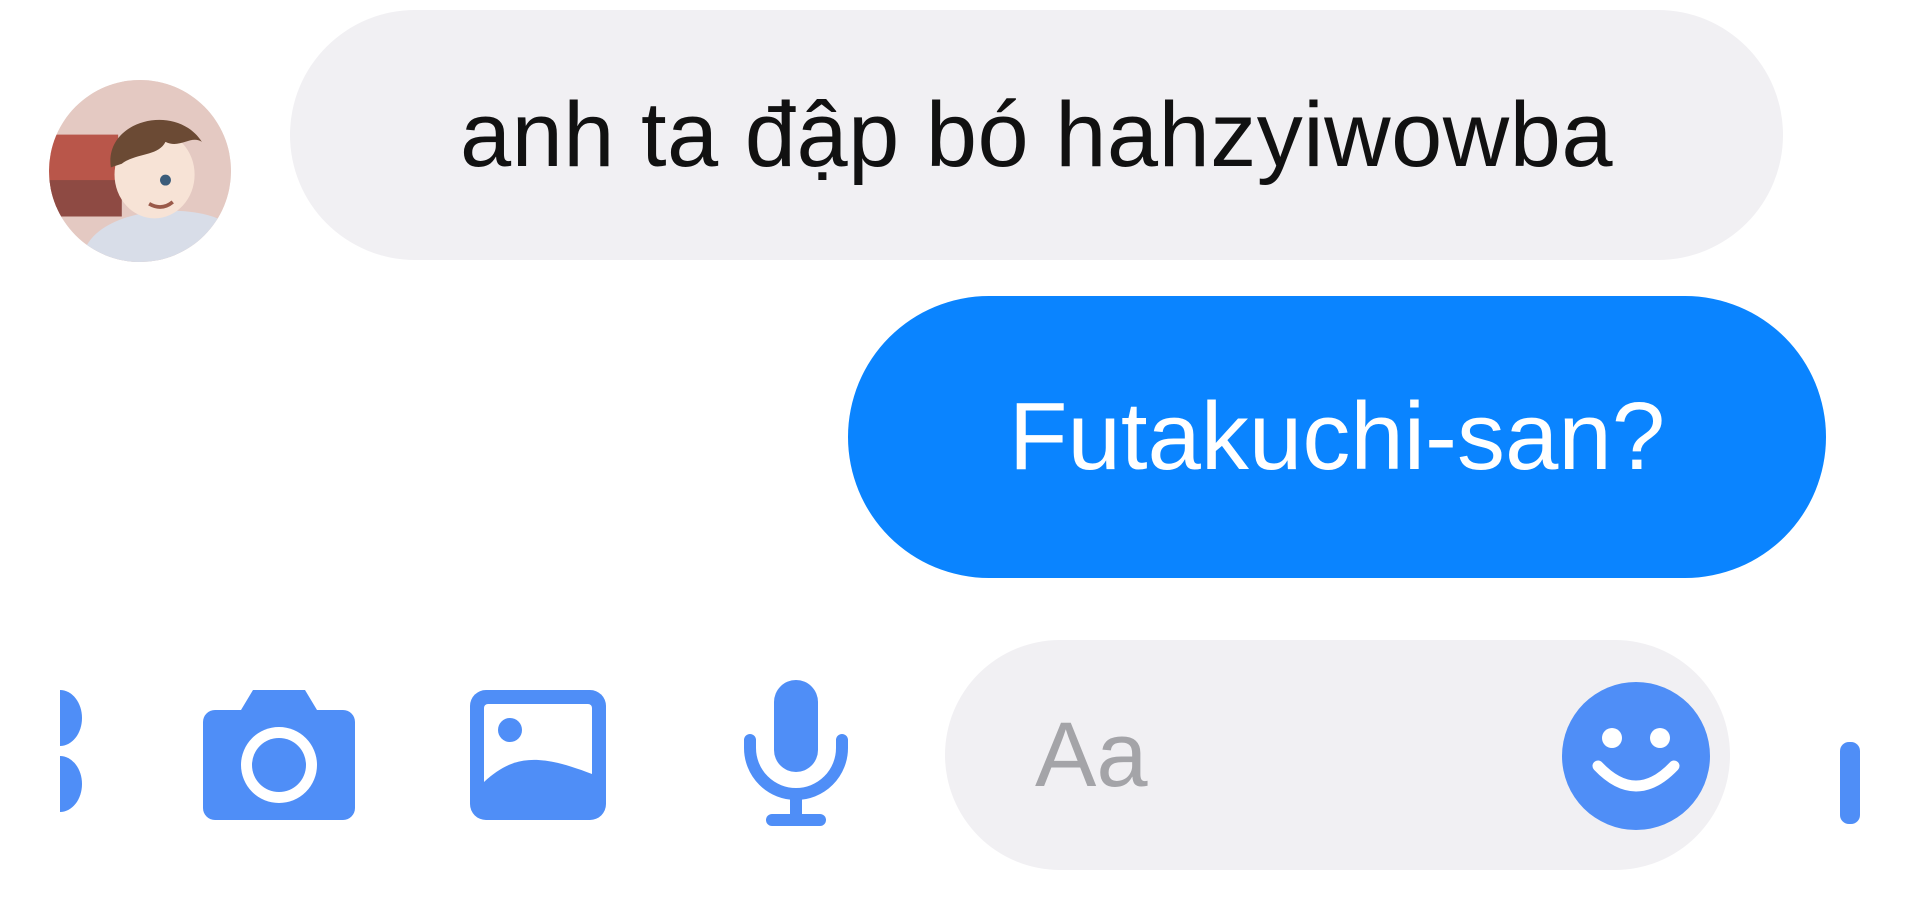 This screenshot has width=1920, height=918. I want to click on camera-icon, so click(279, 755).